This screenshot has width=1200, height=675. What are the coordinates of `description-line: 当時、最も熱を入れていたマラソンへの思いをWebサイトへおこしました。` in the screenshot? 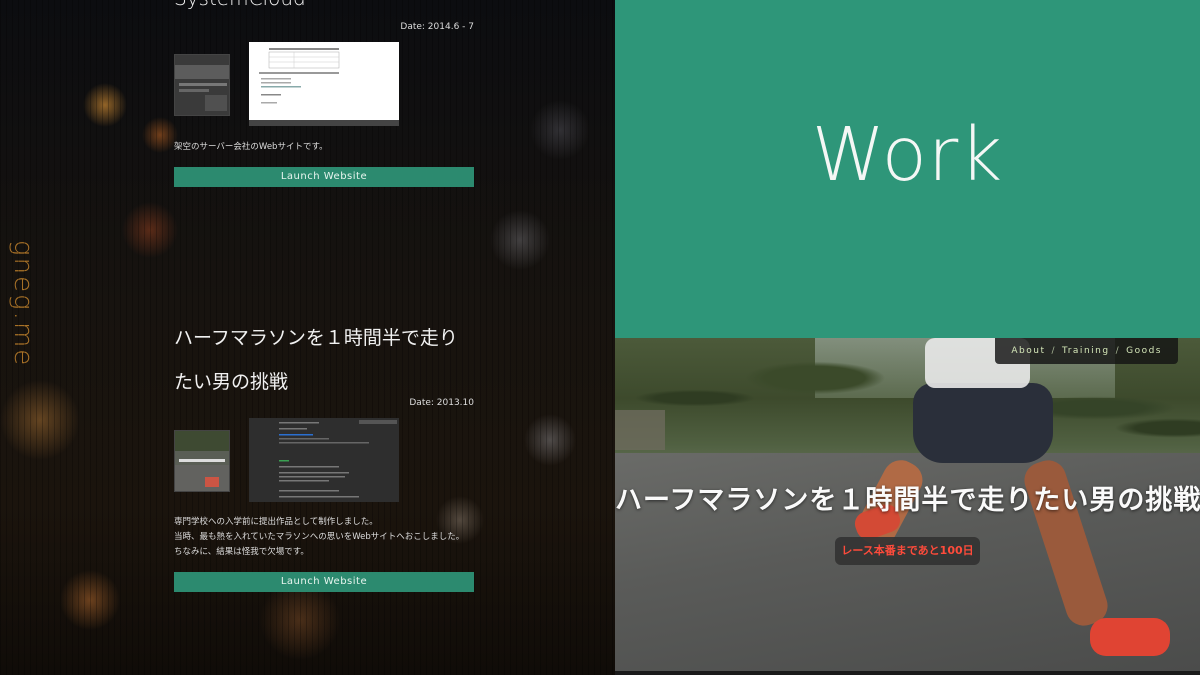 It's located at (319, 537).